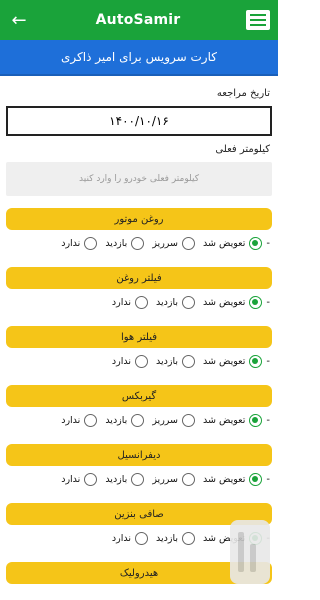 The width and height of the screenshot is (320, 600). What do you see at coordinates (257, 20) in the screenshot?
I see `menu-icon` at bounding box center [257, 20].